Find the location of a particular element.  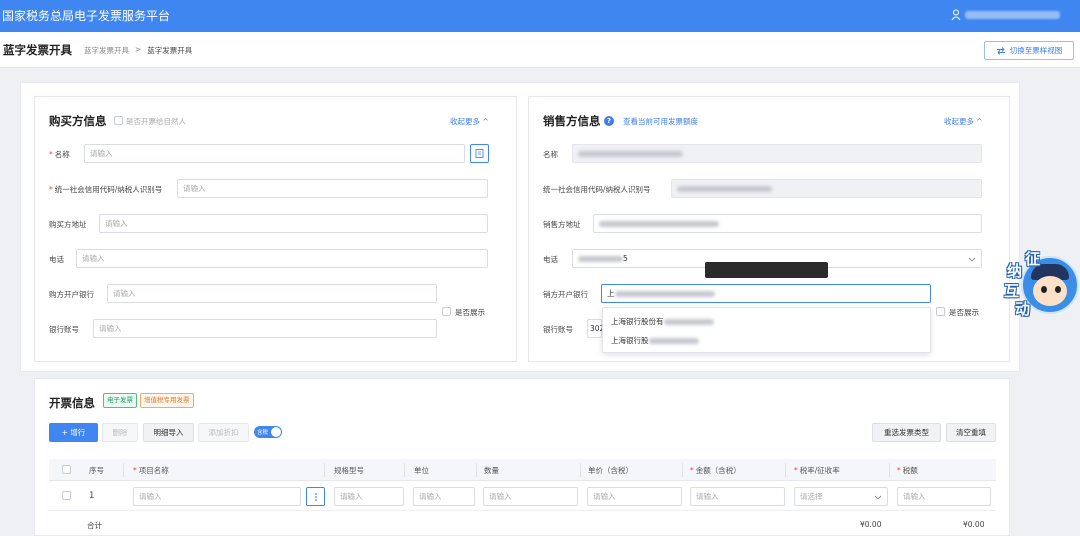

bank-dropdown: 上海银行股份有 上海银行股 is located at coordinates (766, 330).